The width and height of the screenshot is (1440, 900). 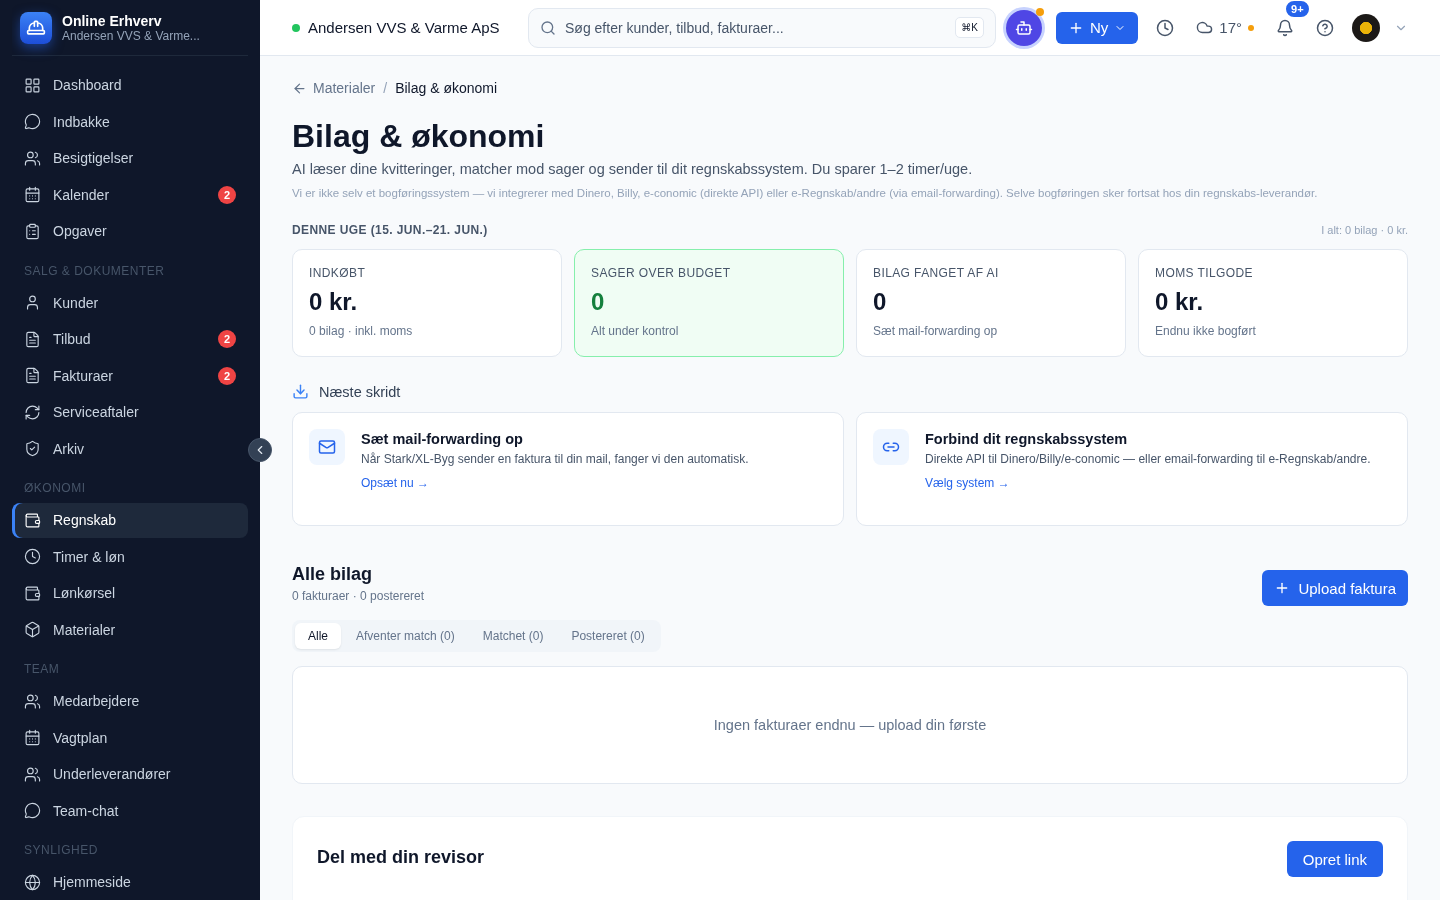 I want to click on sidebar-item: Tilbud 2, so click(x=130, y=339).